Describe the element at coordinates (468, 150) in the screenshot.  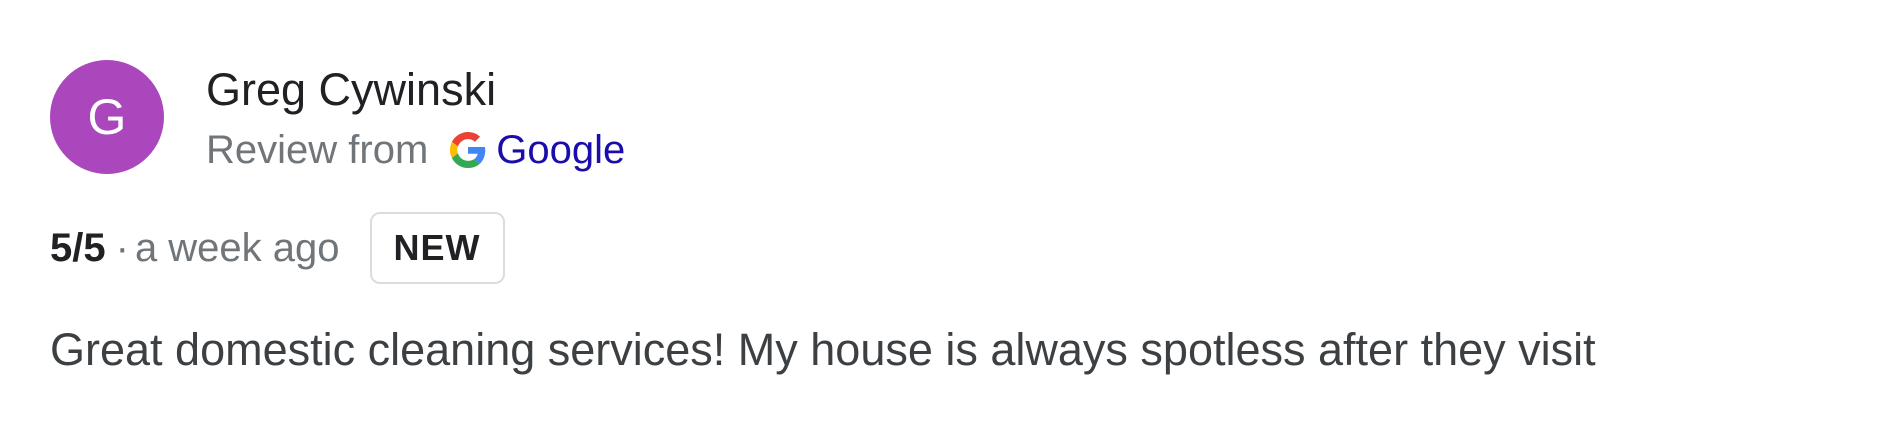
I see `google-g-icon` at that location.